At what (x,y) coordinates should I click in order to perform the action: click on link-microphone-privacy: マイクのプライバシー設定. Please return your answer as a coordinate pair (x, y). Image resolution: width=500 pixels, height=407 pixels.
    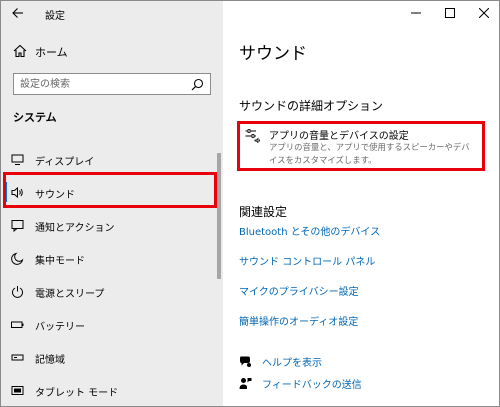
    Looking at the image, I should click on (309, 300).